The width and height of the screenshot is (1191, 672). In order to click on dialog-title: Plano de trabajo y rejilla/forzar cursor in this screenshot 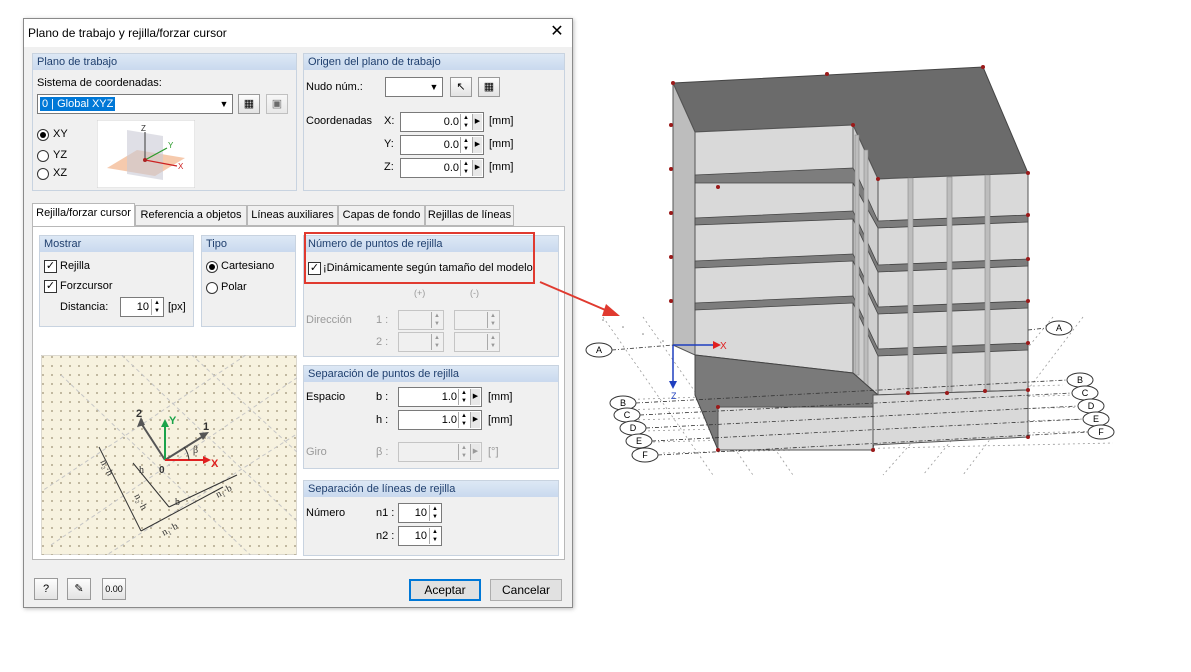, I will do `click(127, 33)`.